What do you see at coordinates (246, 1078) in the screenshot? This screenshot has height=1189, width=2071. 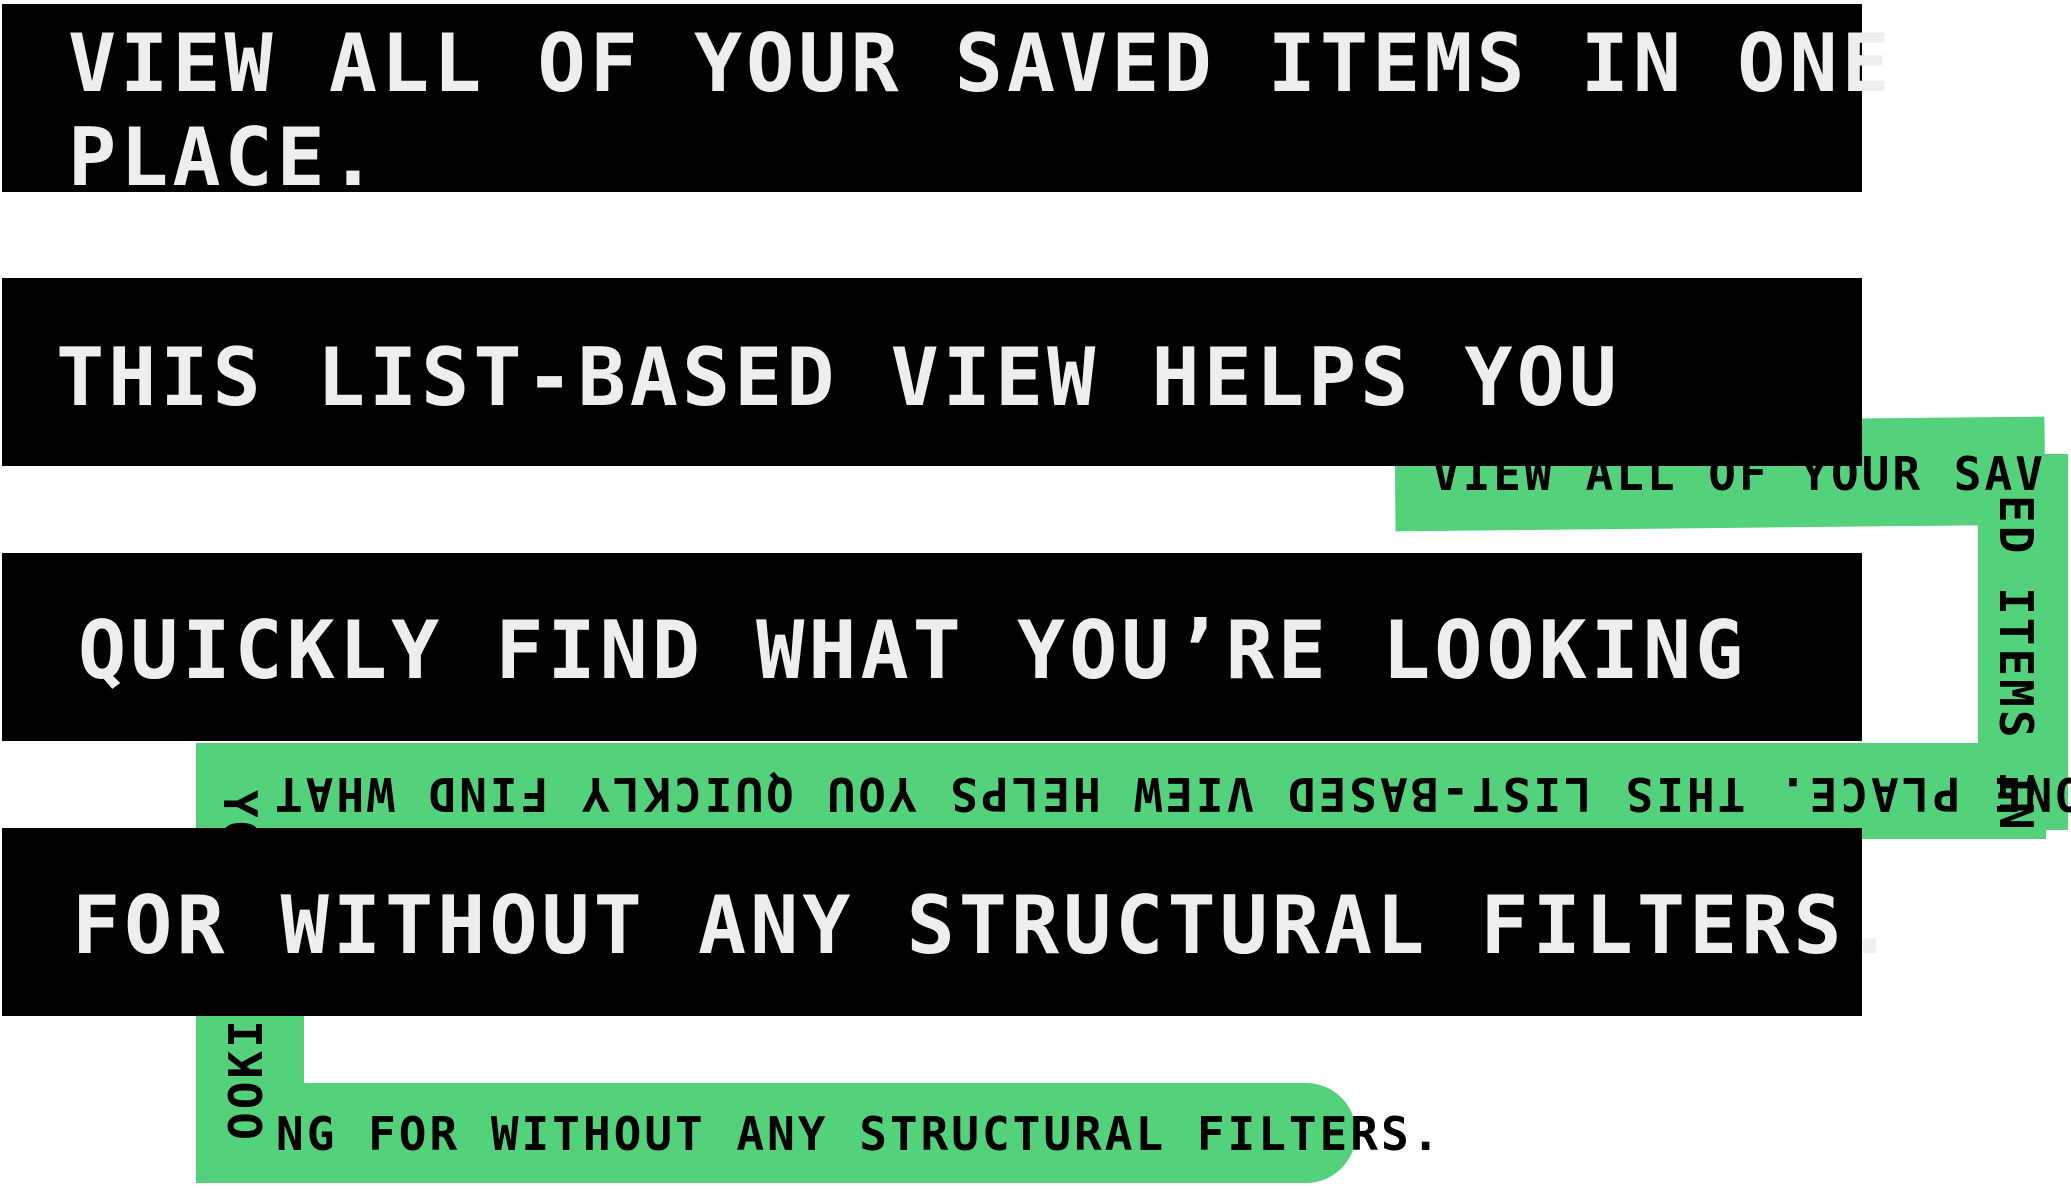 I see `ribbon-text-left-lower: OOKI` at bounding box center [246, 1078].